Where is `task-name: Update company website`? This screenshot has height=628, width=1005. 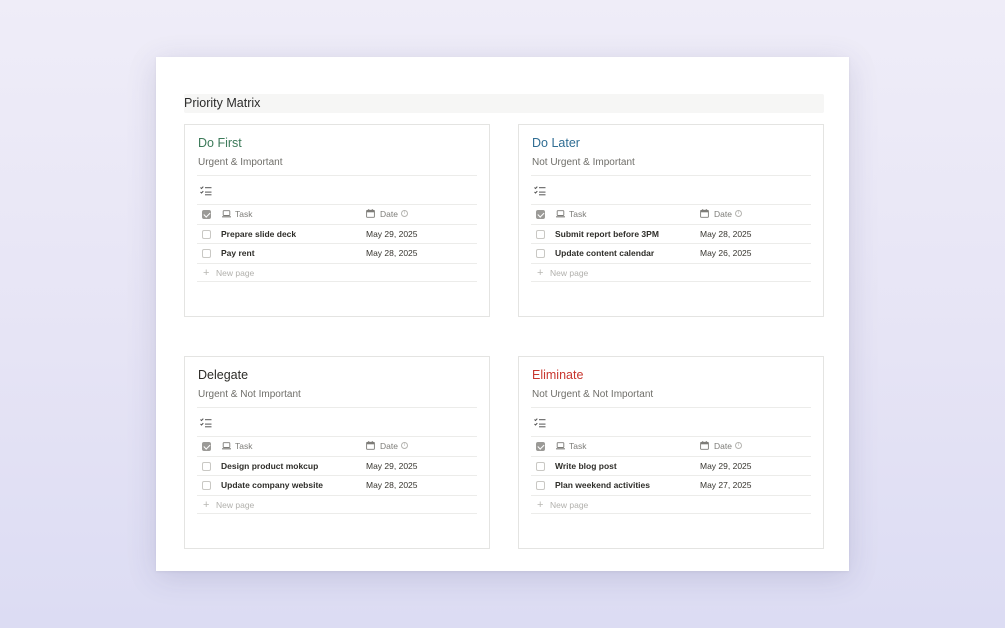
task-name: Update company website is located at coordinates (272, 485).